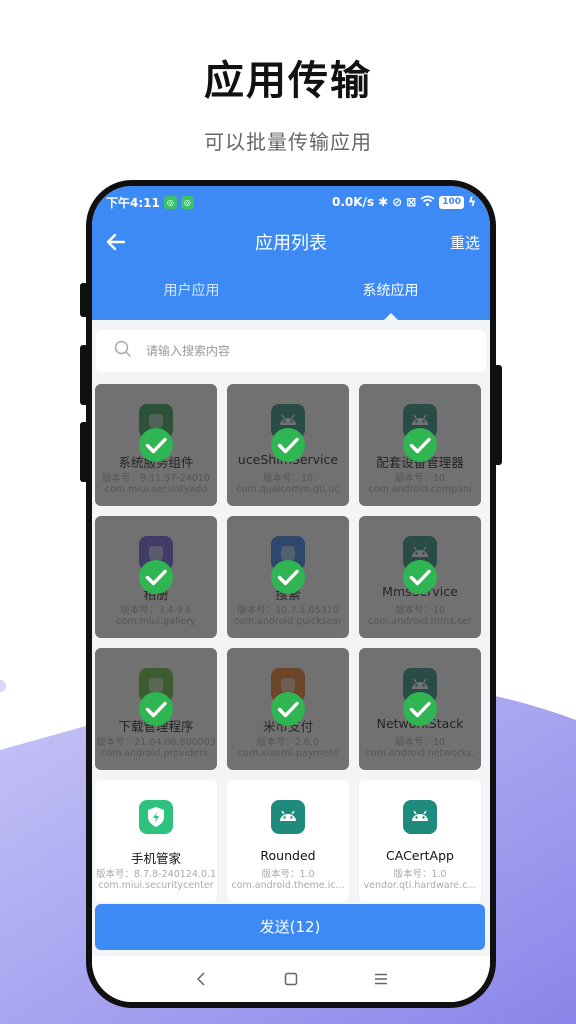 This screenshot has height=1024, width=576. What do you see at coordinates (397, 202) in the screenshot?
I see `alarm-off-icon: ⊘` at bounding box center [397, 202].